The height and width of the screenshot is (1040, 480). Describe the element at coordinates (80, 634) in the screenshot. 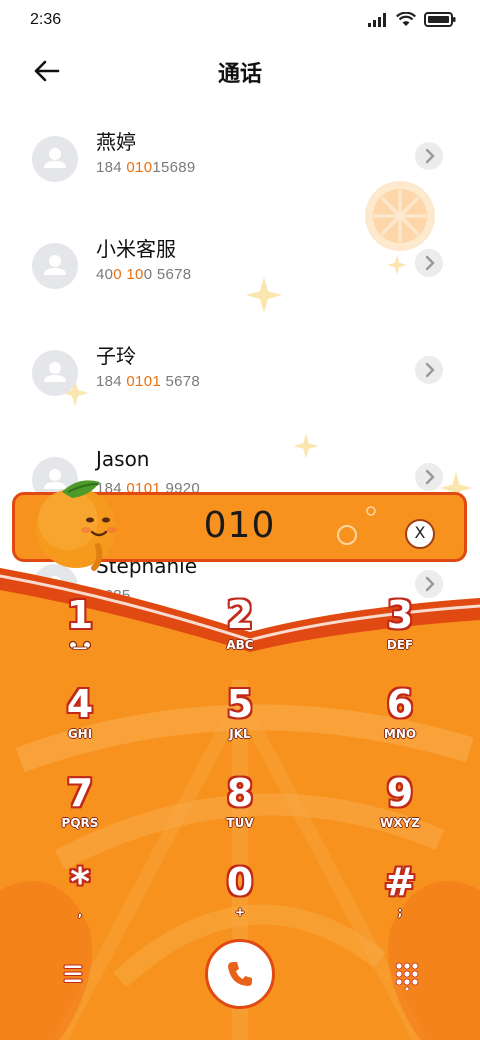

I see `key-1: 1` at that location.